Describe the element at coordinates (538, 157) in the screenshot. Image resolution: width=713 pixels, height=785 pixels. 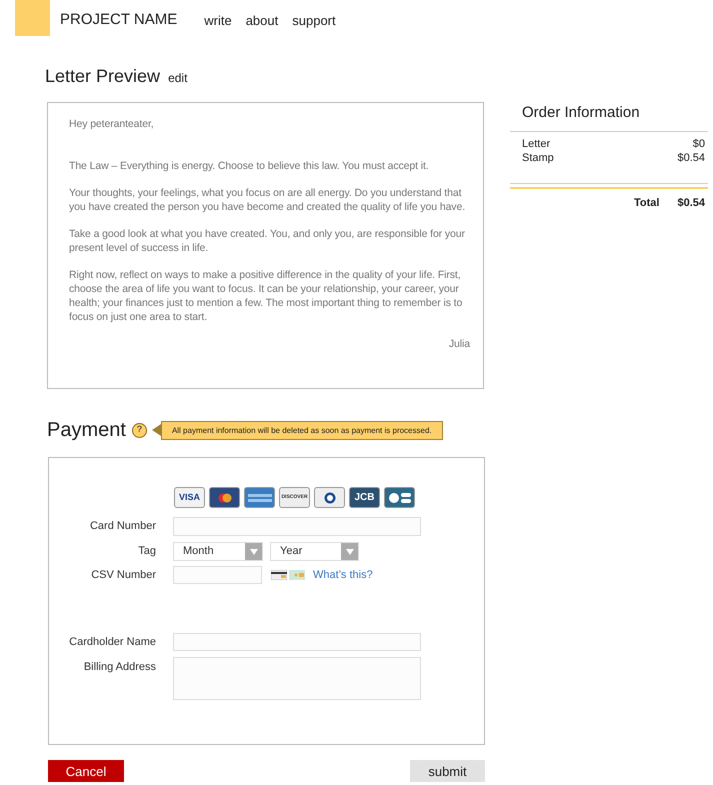
I see `order-item-name: Stamp` at that location.